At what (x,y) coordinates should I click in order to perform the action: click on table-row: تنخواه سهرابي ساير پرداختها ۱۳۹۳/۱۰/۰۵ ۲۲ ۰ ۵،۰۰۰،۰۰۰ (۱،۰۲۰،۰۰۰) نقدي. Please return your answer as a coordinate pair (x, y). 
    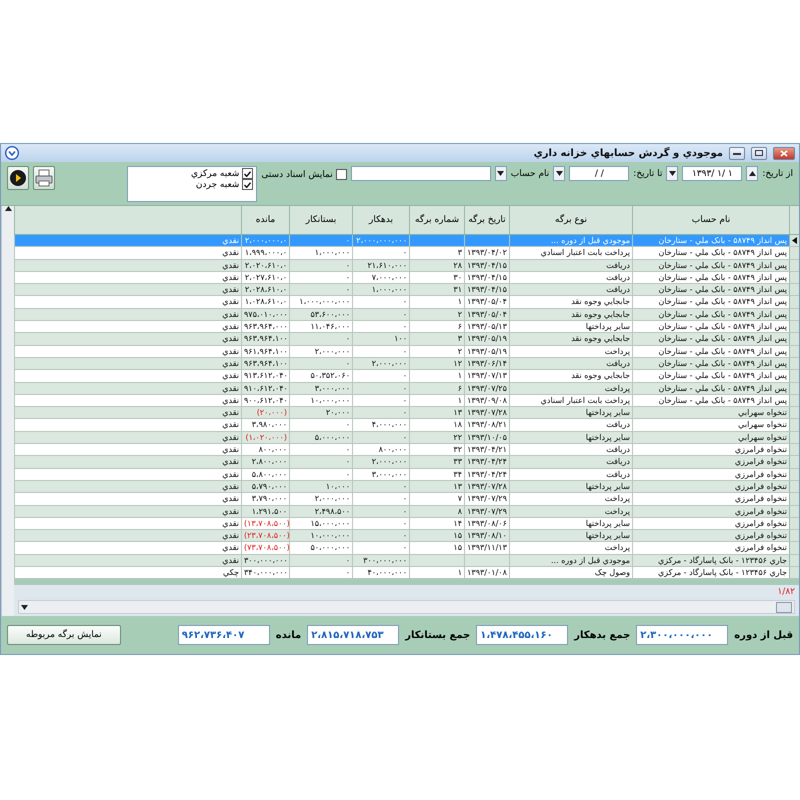
    Looking at the image, I should click on (406, 438).